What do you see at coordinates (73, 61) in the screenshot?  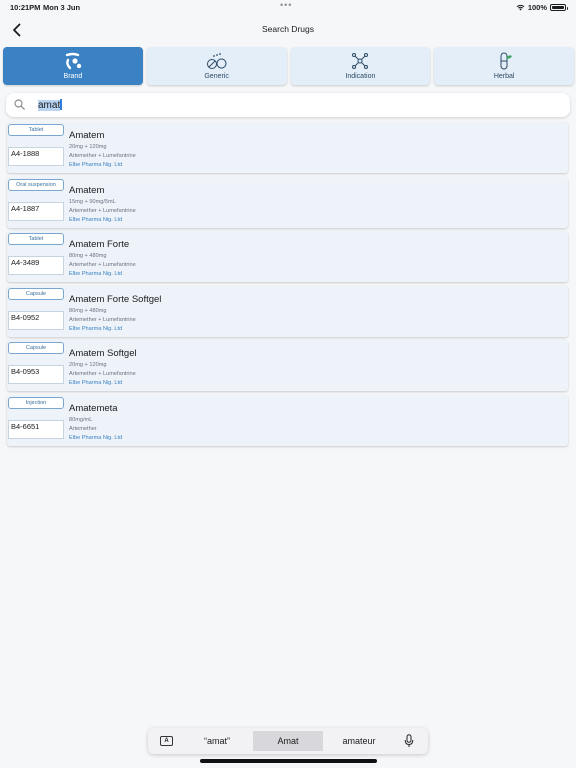 I see `brand-icon` at bounding box center [73, 61].